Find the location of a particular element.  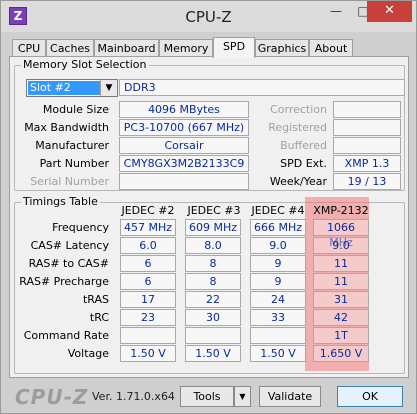

timing-row-label: tRC is located at coordinates (99, 317).